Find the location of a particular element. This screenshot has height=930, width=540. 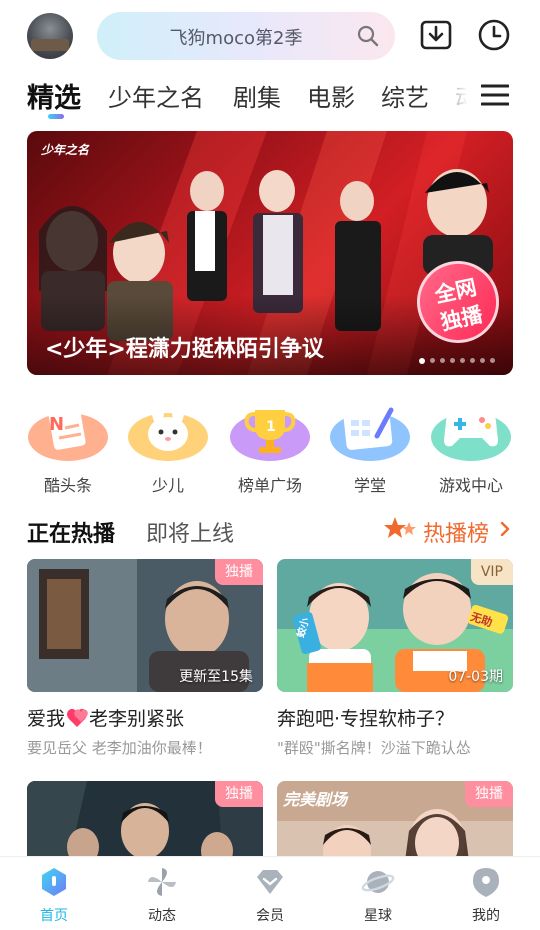

profile-icon is located at coordinates (486, 882).